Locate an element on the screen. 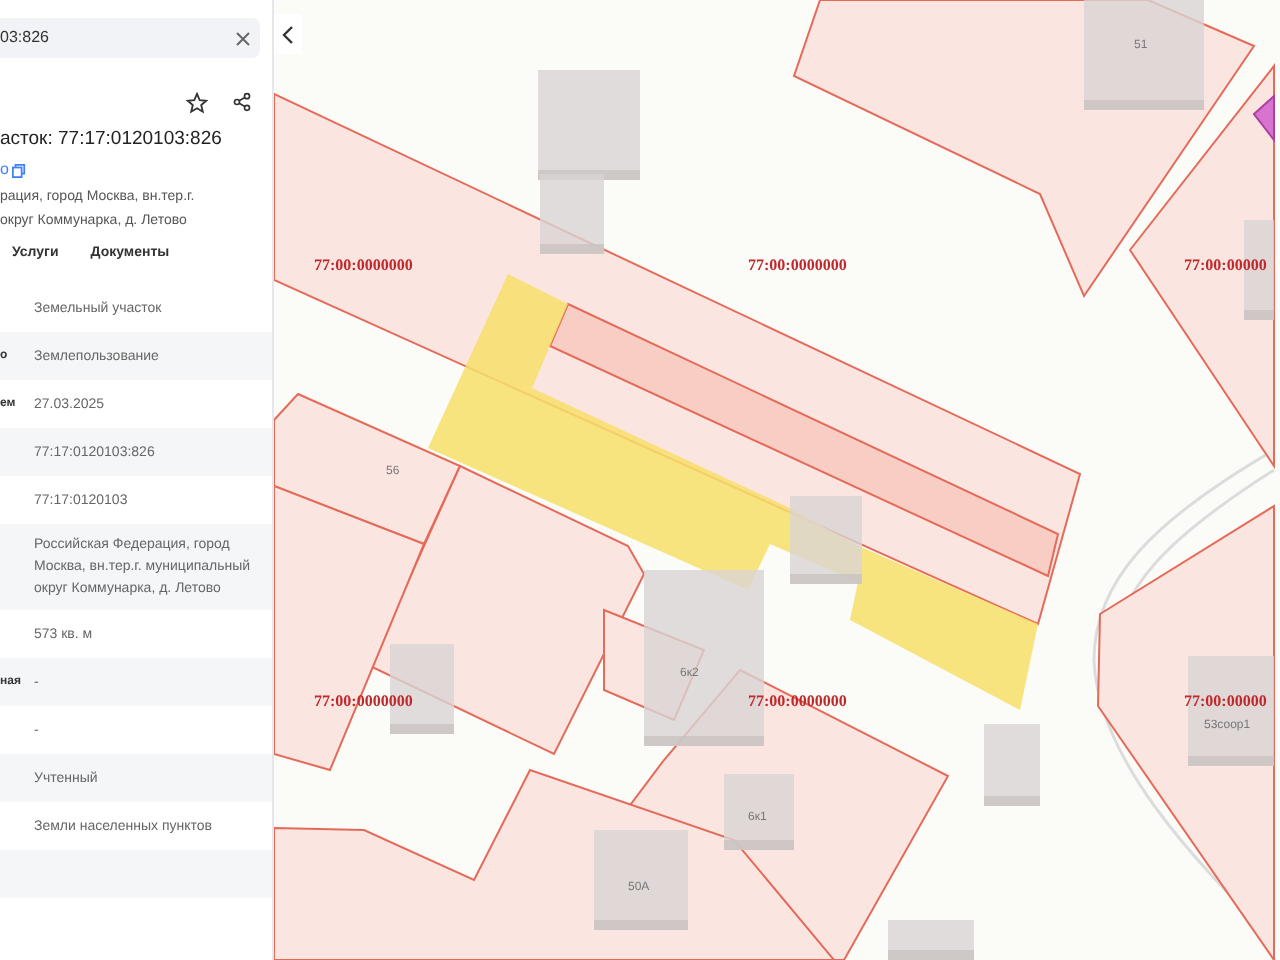  star-icon is located at coordinates (197, 102).